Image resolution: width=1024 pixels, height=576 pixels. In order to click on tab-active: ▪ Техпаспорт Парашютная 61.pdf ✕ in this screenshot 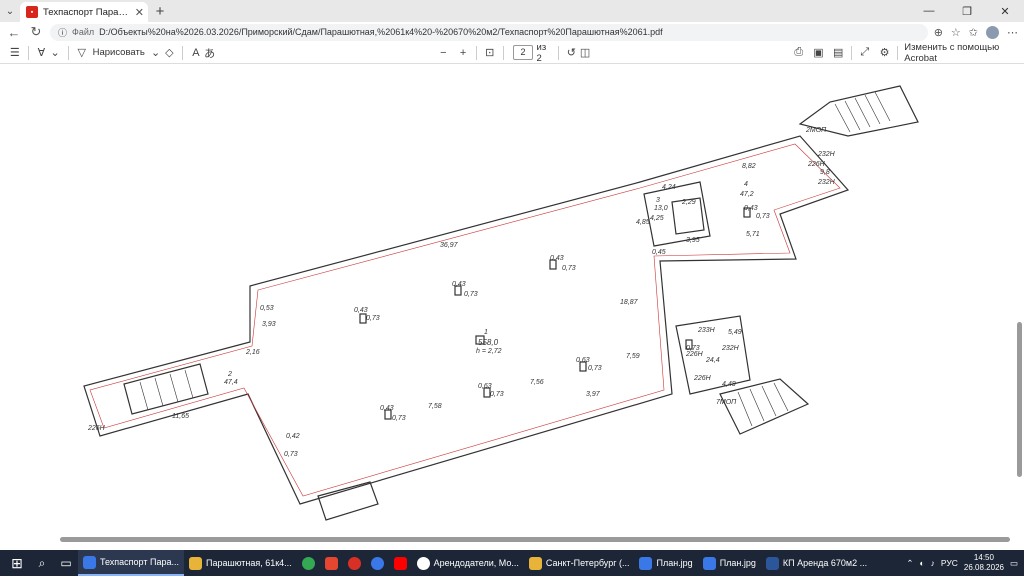, I will do `click(84, 12)`.